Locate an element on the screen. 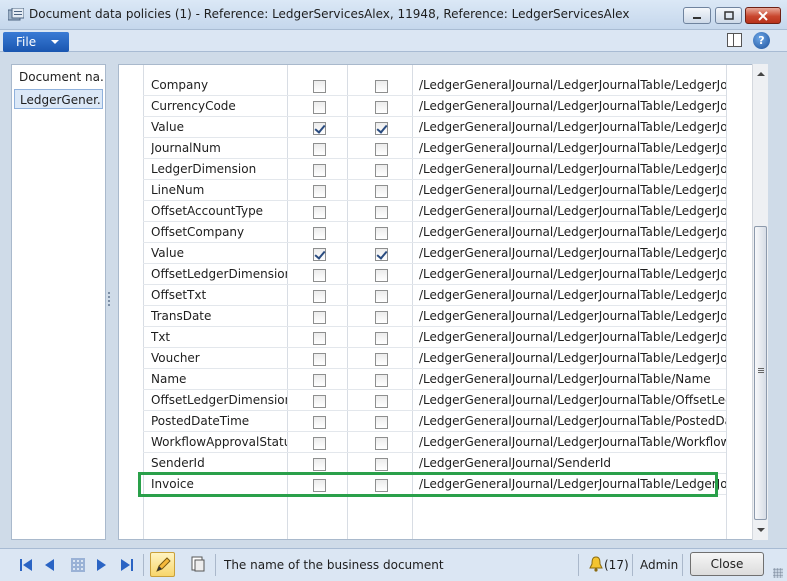 Image resolution: width=787 pixels, height=581 pixels. divider is located at coordinates (215, 565).